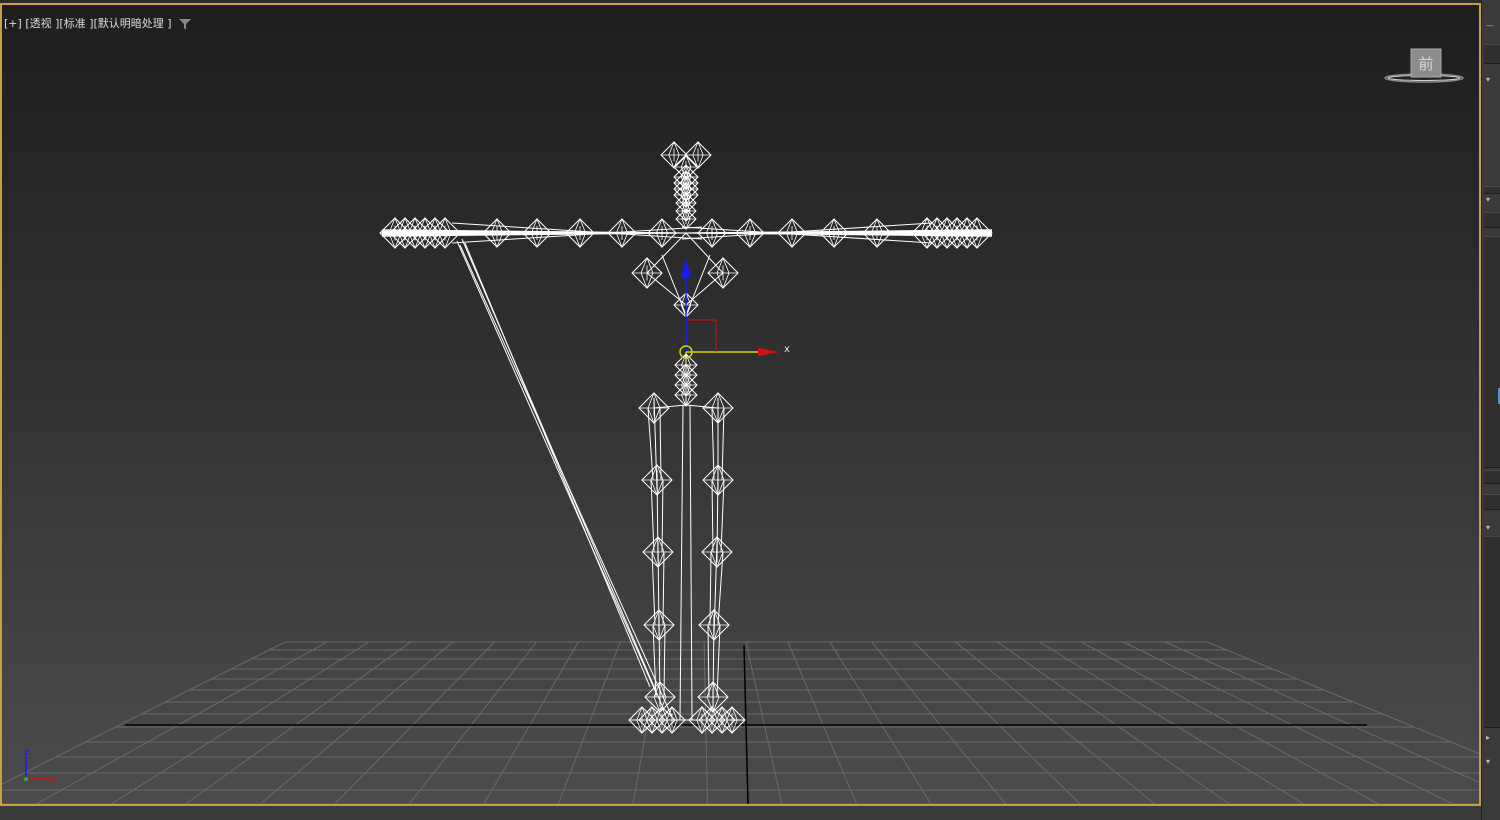 The height and width of the screenshot is (820, 1500). Describe the element at coordinates (76, 23) in the screenshot. I see `viewport-shading-menu: [标准 ]` at that location.